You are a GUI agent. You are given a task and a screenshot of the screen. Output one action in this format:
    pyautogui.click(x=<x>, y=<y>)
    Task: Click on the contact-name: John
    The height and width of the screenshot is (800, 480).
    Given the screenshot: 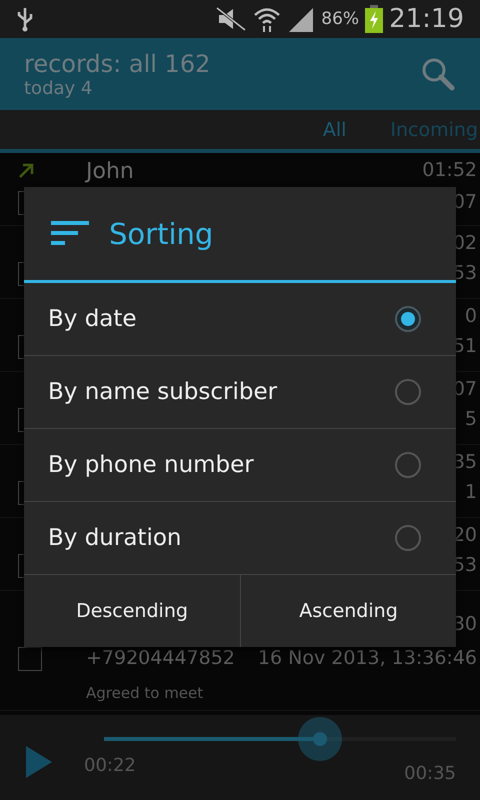 What is the action you would take?
    pyautogui.click(x=110, y=172)
    